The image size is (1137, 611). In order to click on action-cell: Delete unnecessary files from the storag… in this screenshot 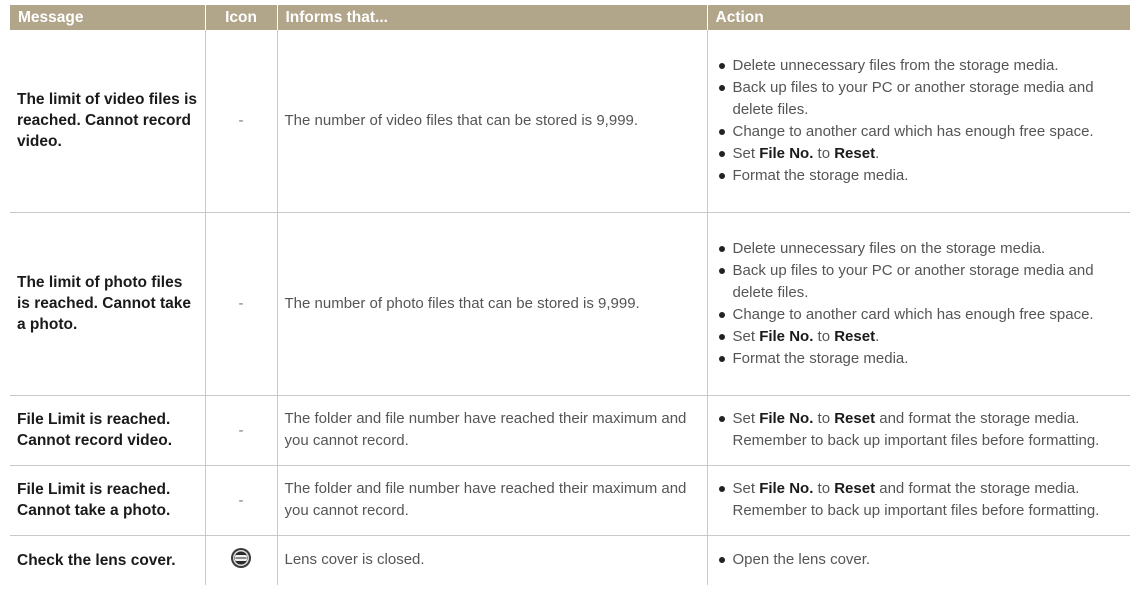, I will do `click(918, 121)`.